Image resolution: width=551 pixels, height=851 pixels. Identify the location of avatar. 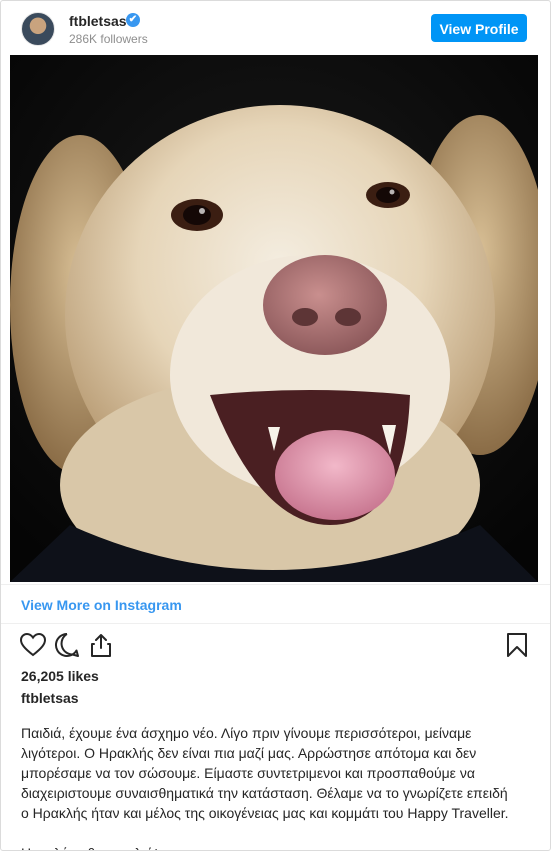
(38, 29).